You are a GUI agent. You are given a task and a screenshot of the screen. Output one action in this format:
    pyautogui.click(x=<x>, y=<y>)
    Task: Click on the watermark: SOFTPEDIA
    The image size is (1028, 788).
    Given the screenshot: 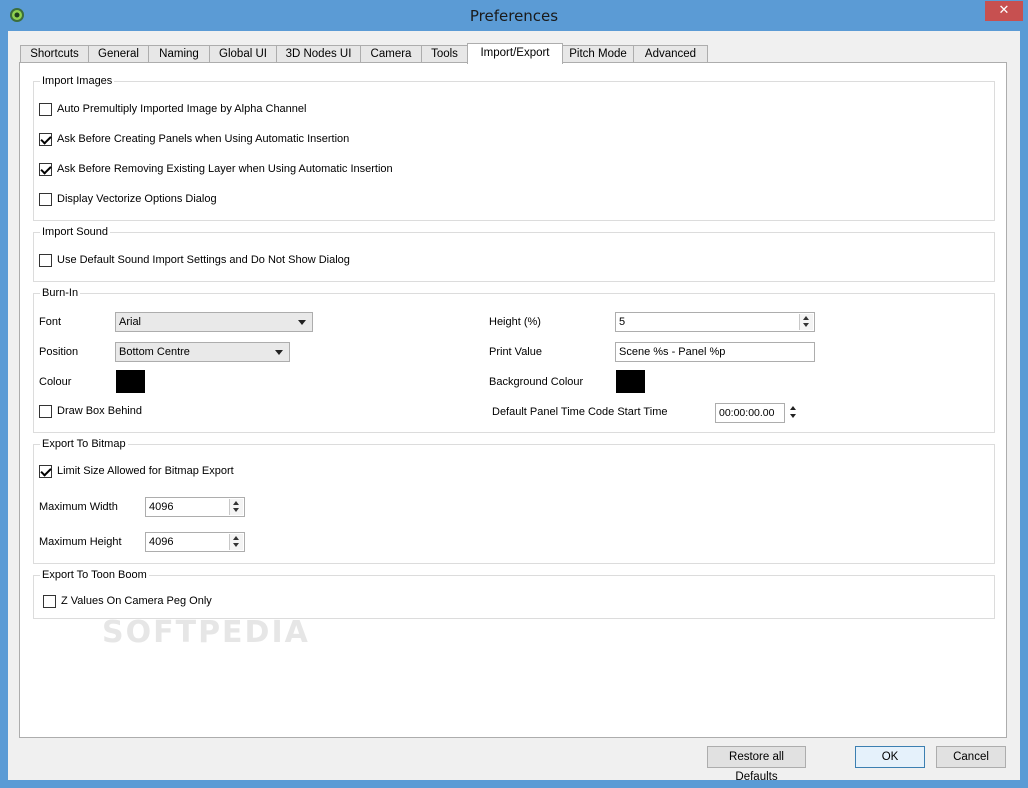 What is the action you would take?
    pyautogui.click(x=206, y=632)
    